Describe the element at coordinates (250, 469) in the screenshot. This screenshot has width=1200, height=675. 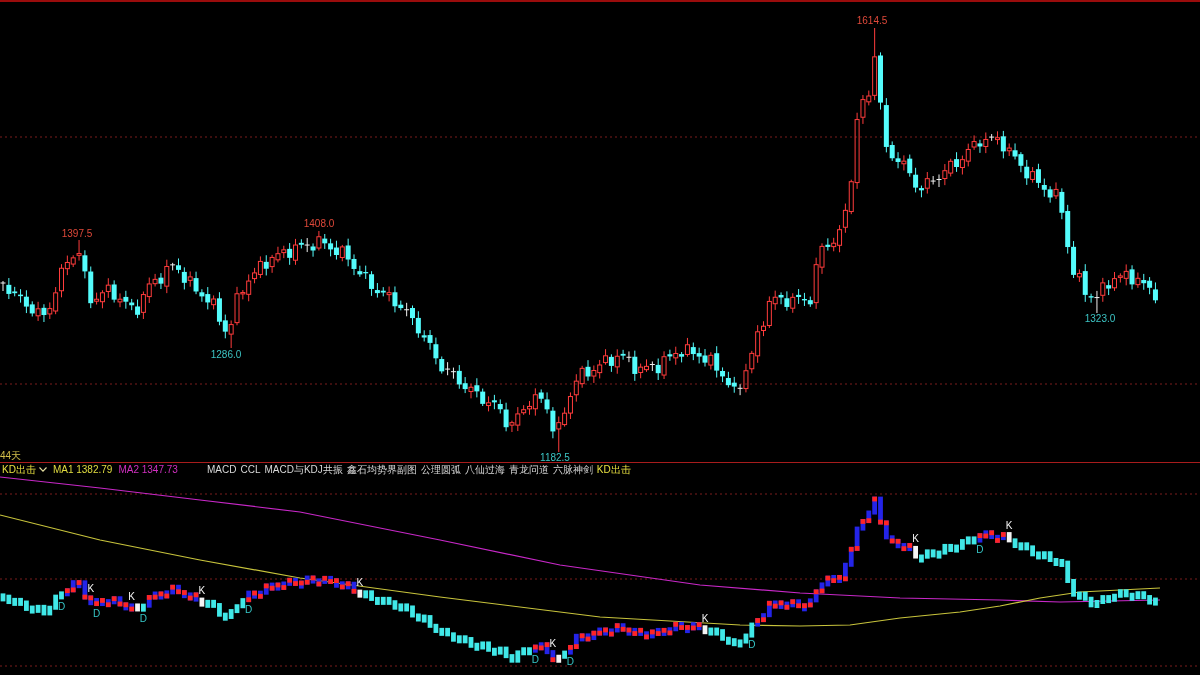
I see `indicator-tab: CCL` at that location.